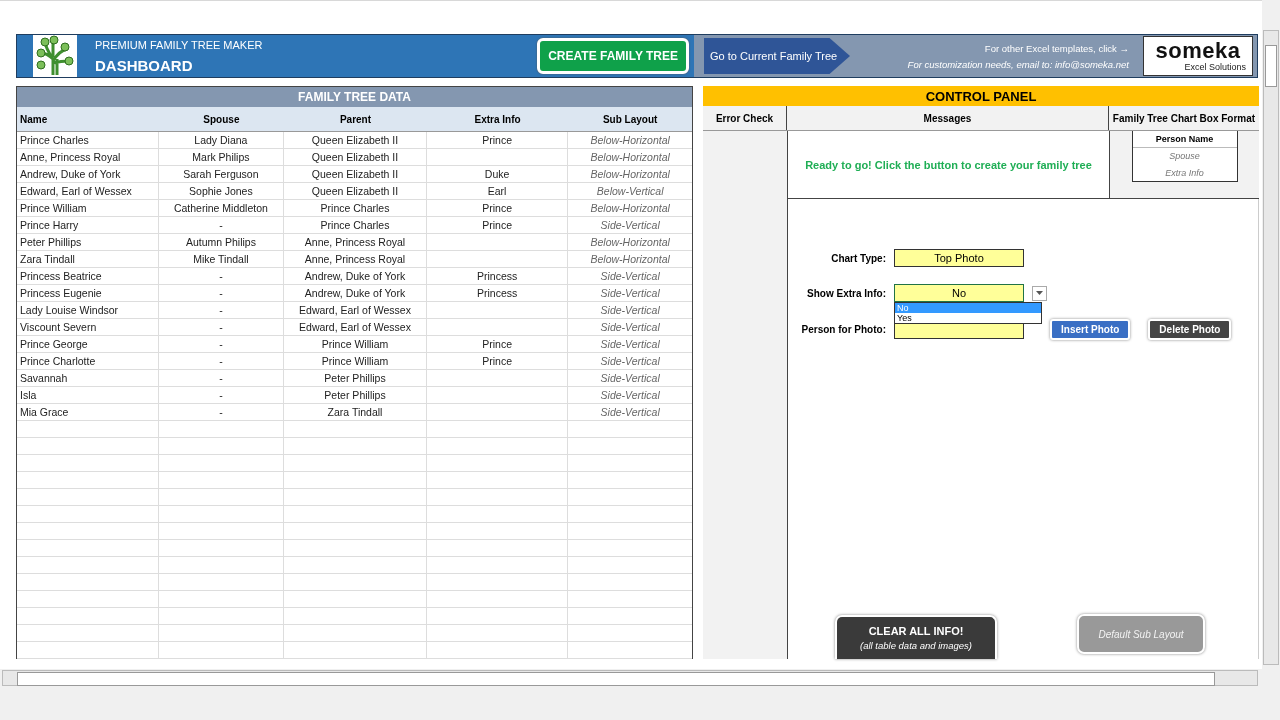 Image resolution: width=1280 pixels, height=720 pixels. Describe the element at coordinates (354, 97) in the screenshot. I see `table-title: FAMILY TREE DATA` at that location.